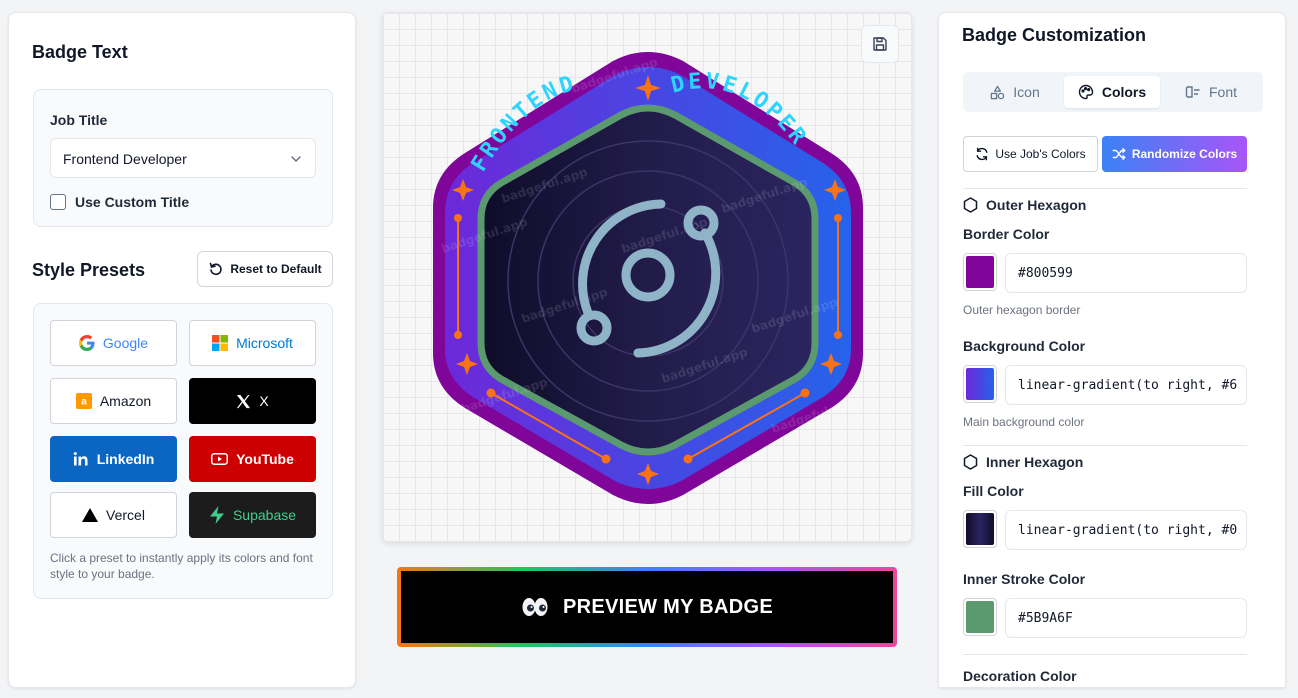  Describe the element at coordinates (58, 202) in the screenshot. I see `custom-title-checkbox` at that location.